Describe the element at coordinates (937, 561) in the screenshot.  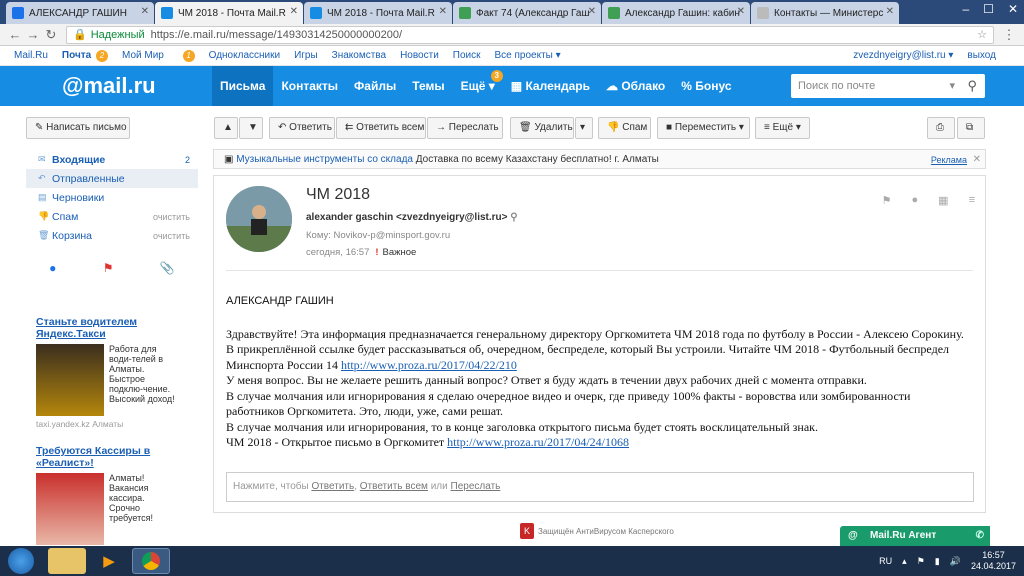
I see `network-icon: ▮` at that location.